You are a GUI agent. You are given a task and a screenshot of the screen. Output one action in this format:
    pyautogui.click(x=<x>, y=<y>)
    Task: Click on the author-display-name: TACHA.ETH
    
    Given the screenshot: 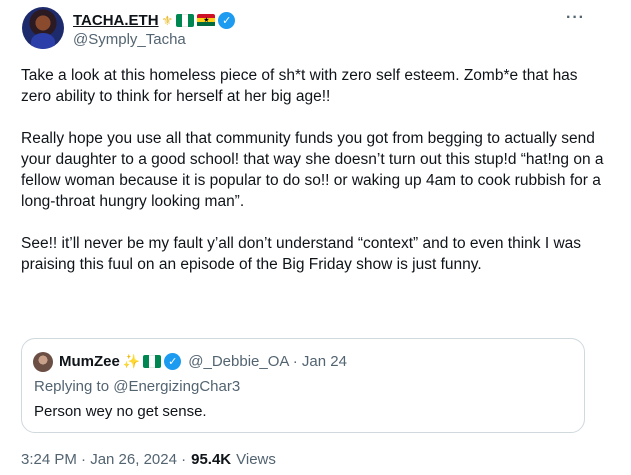 What is the action you would take?
    pyautogui.click(x=116, y=20)
    